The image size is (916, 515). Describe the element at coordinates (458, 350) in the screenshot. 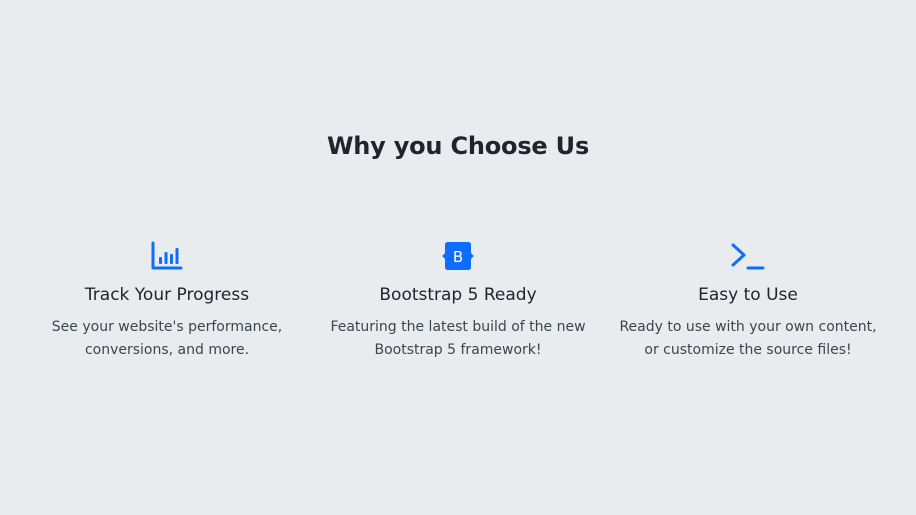

I see `feature-description-line: Bootstrap 5 framework!` at that location.